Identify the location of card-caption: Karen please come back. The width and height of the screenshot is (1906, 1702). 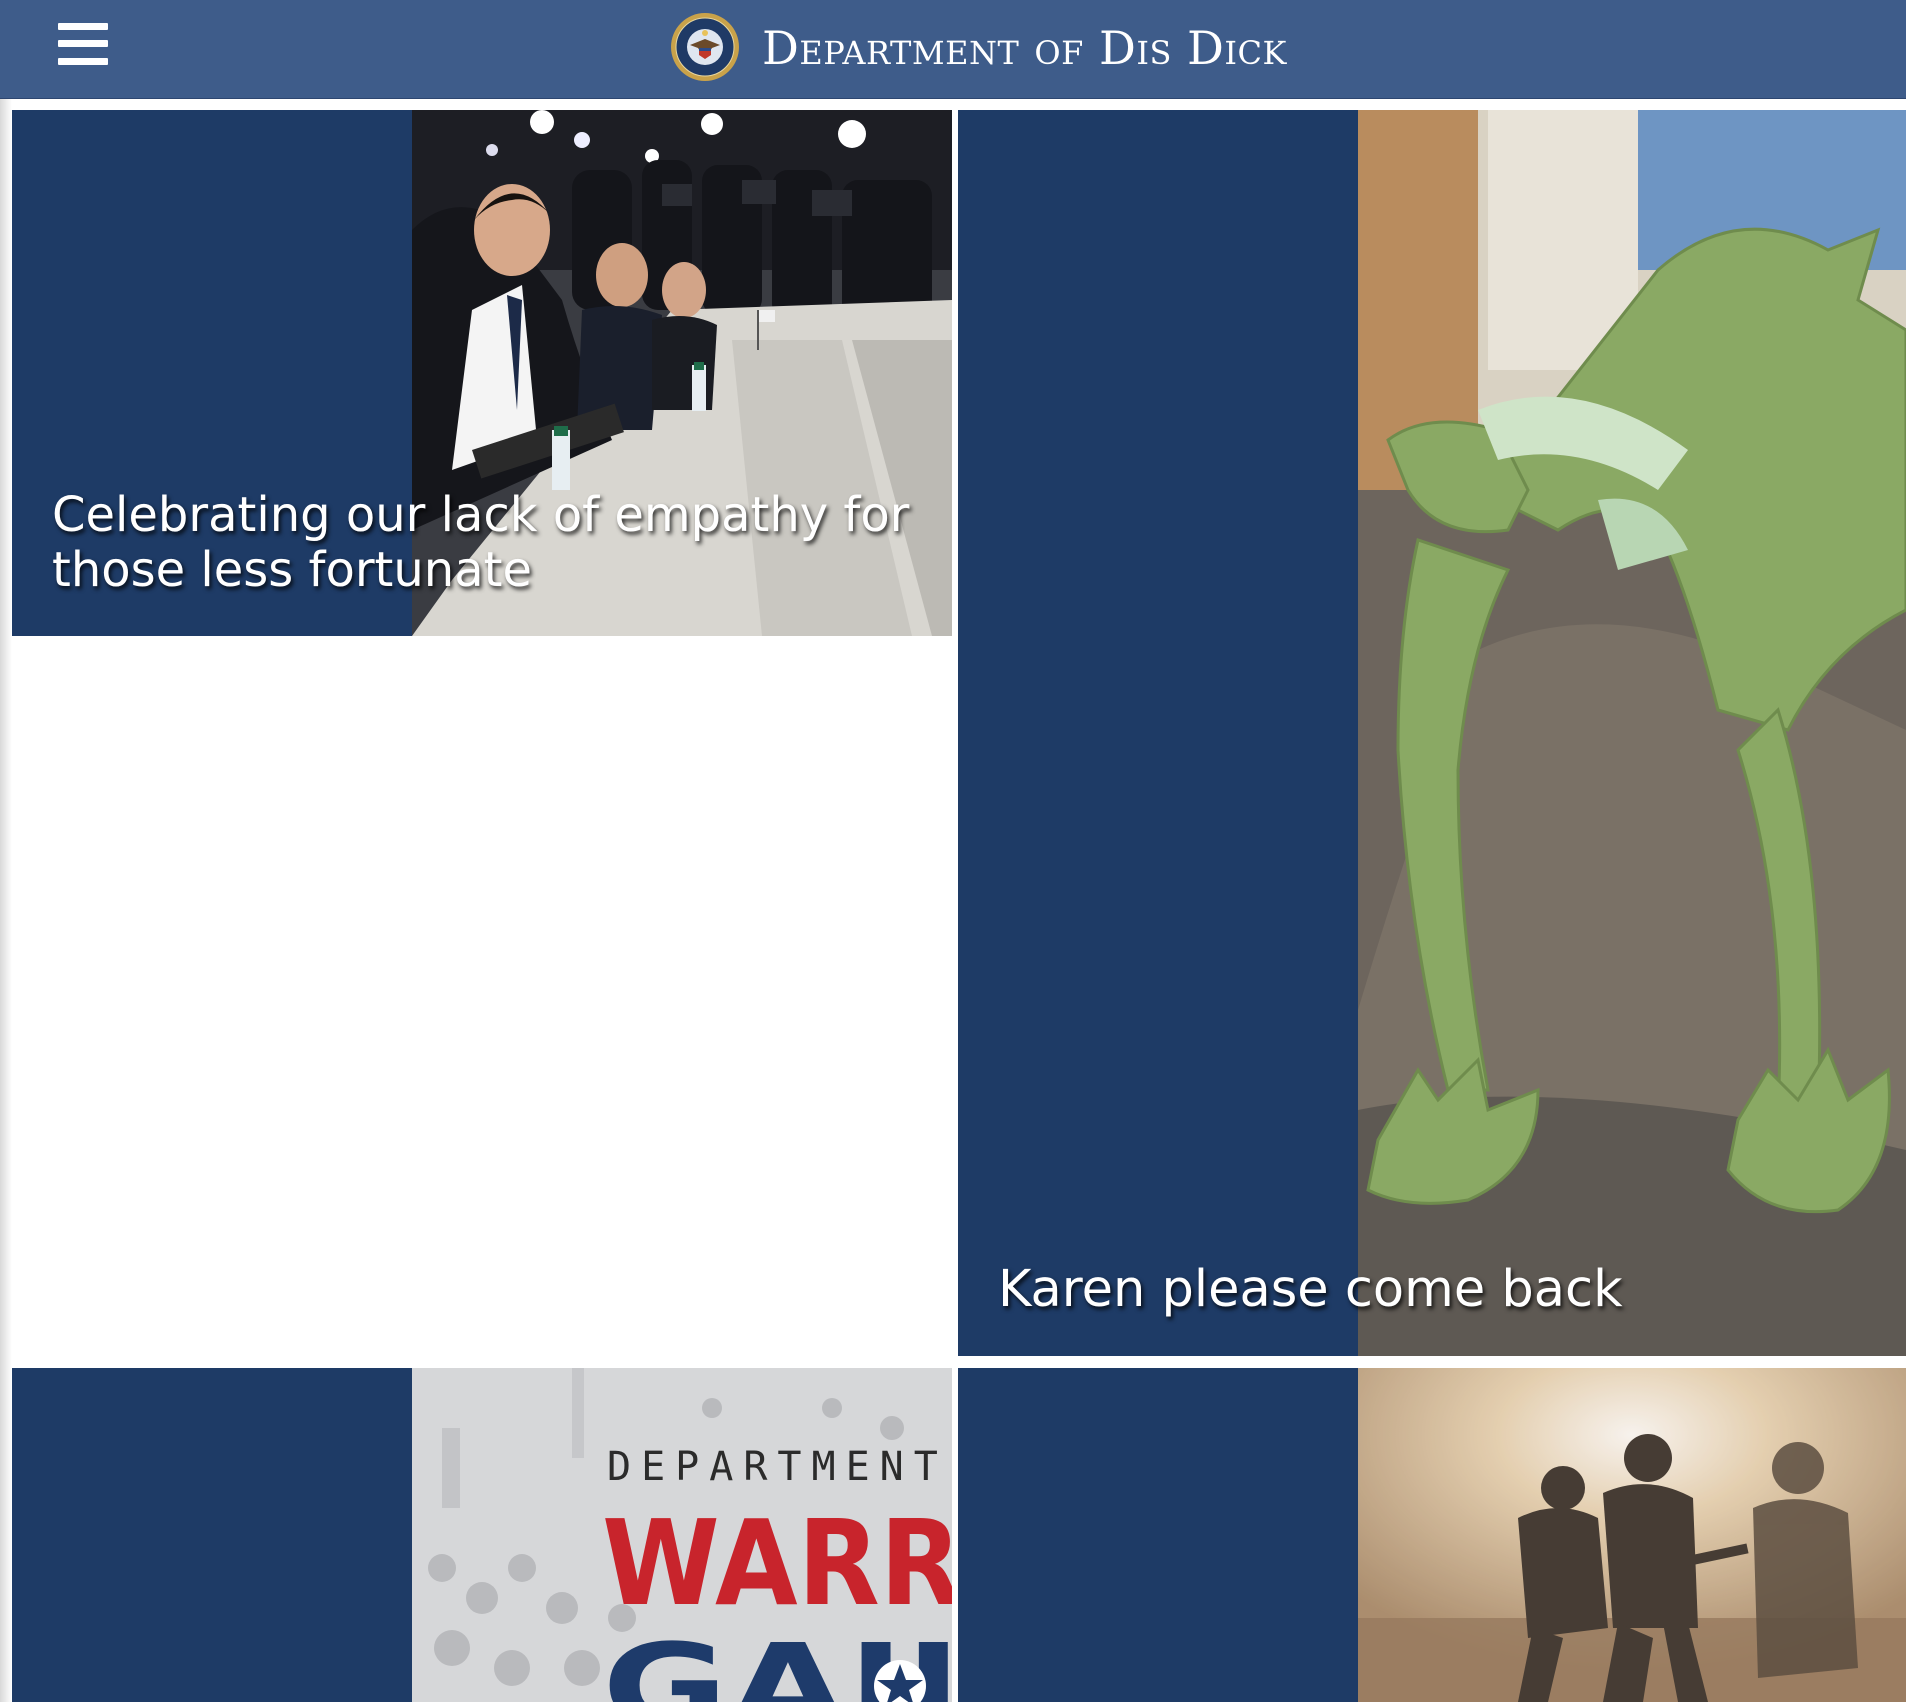
(1438, 1290).